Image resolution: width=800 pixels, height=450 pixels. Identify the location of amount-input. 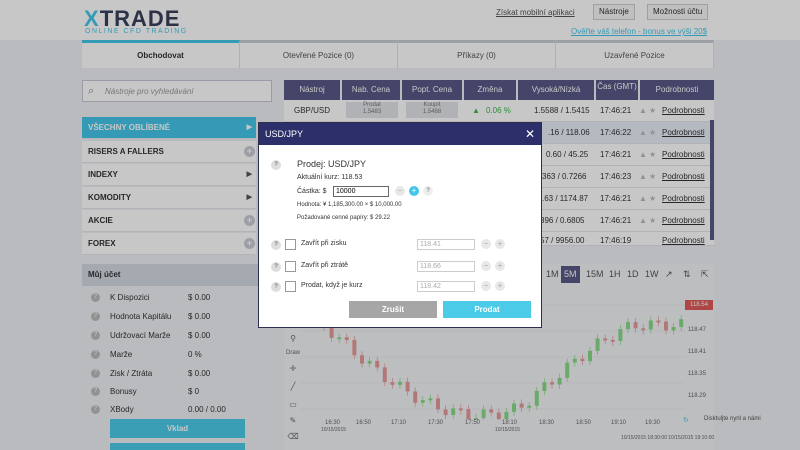
(361, 191).